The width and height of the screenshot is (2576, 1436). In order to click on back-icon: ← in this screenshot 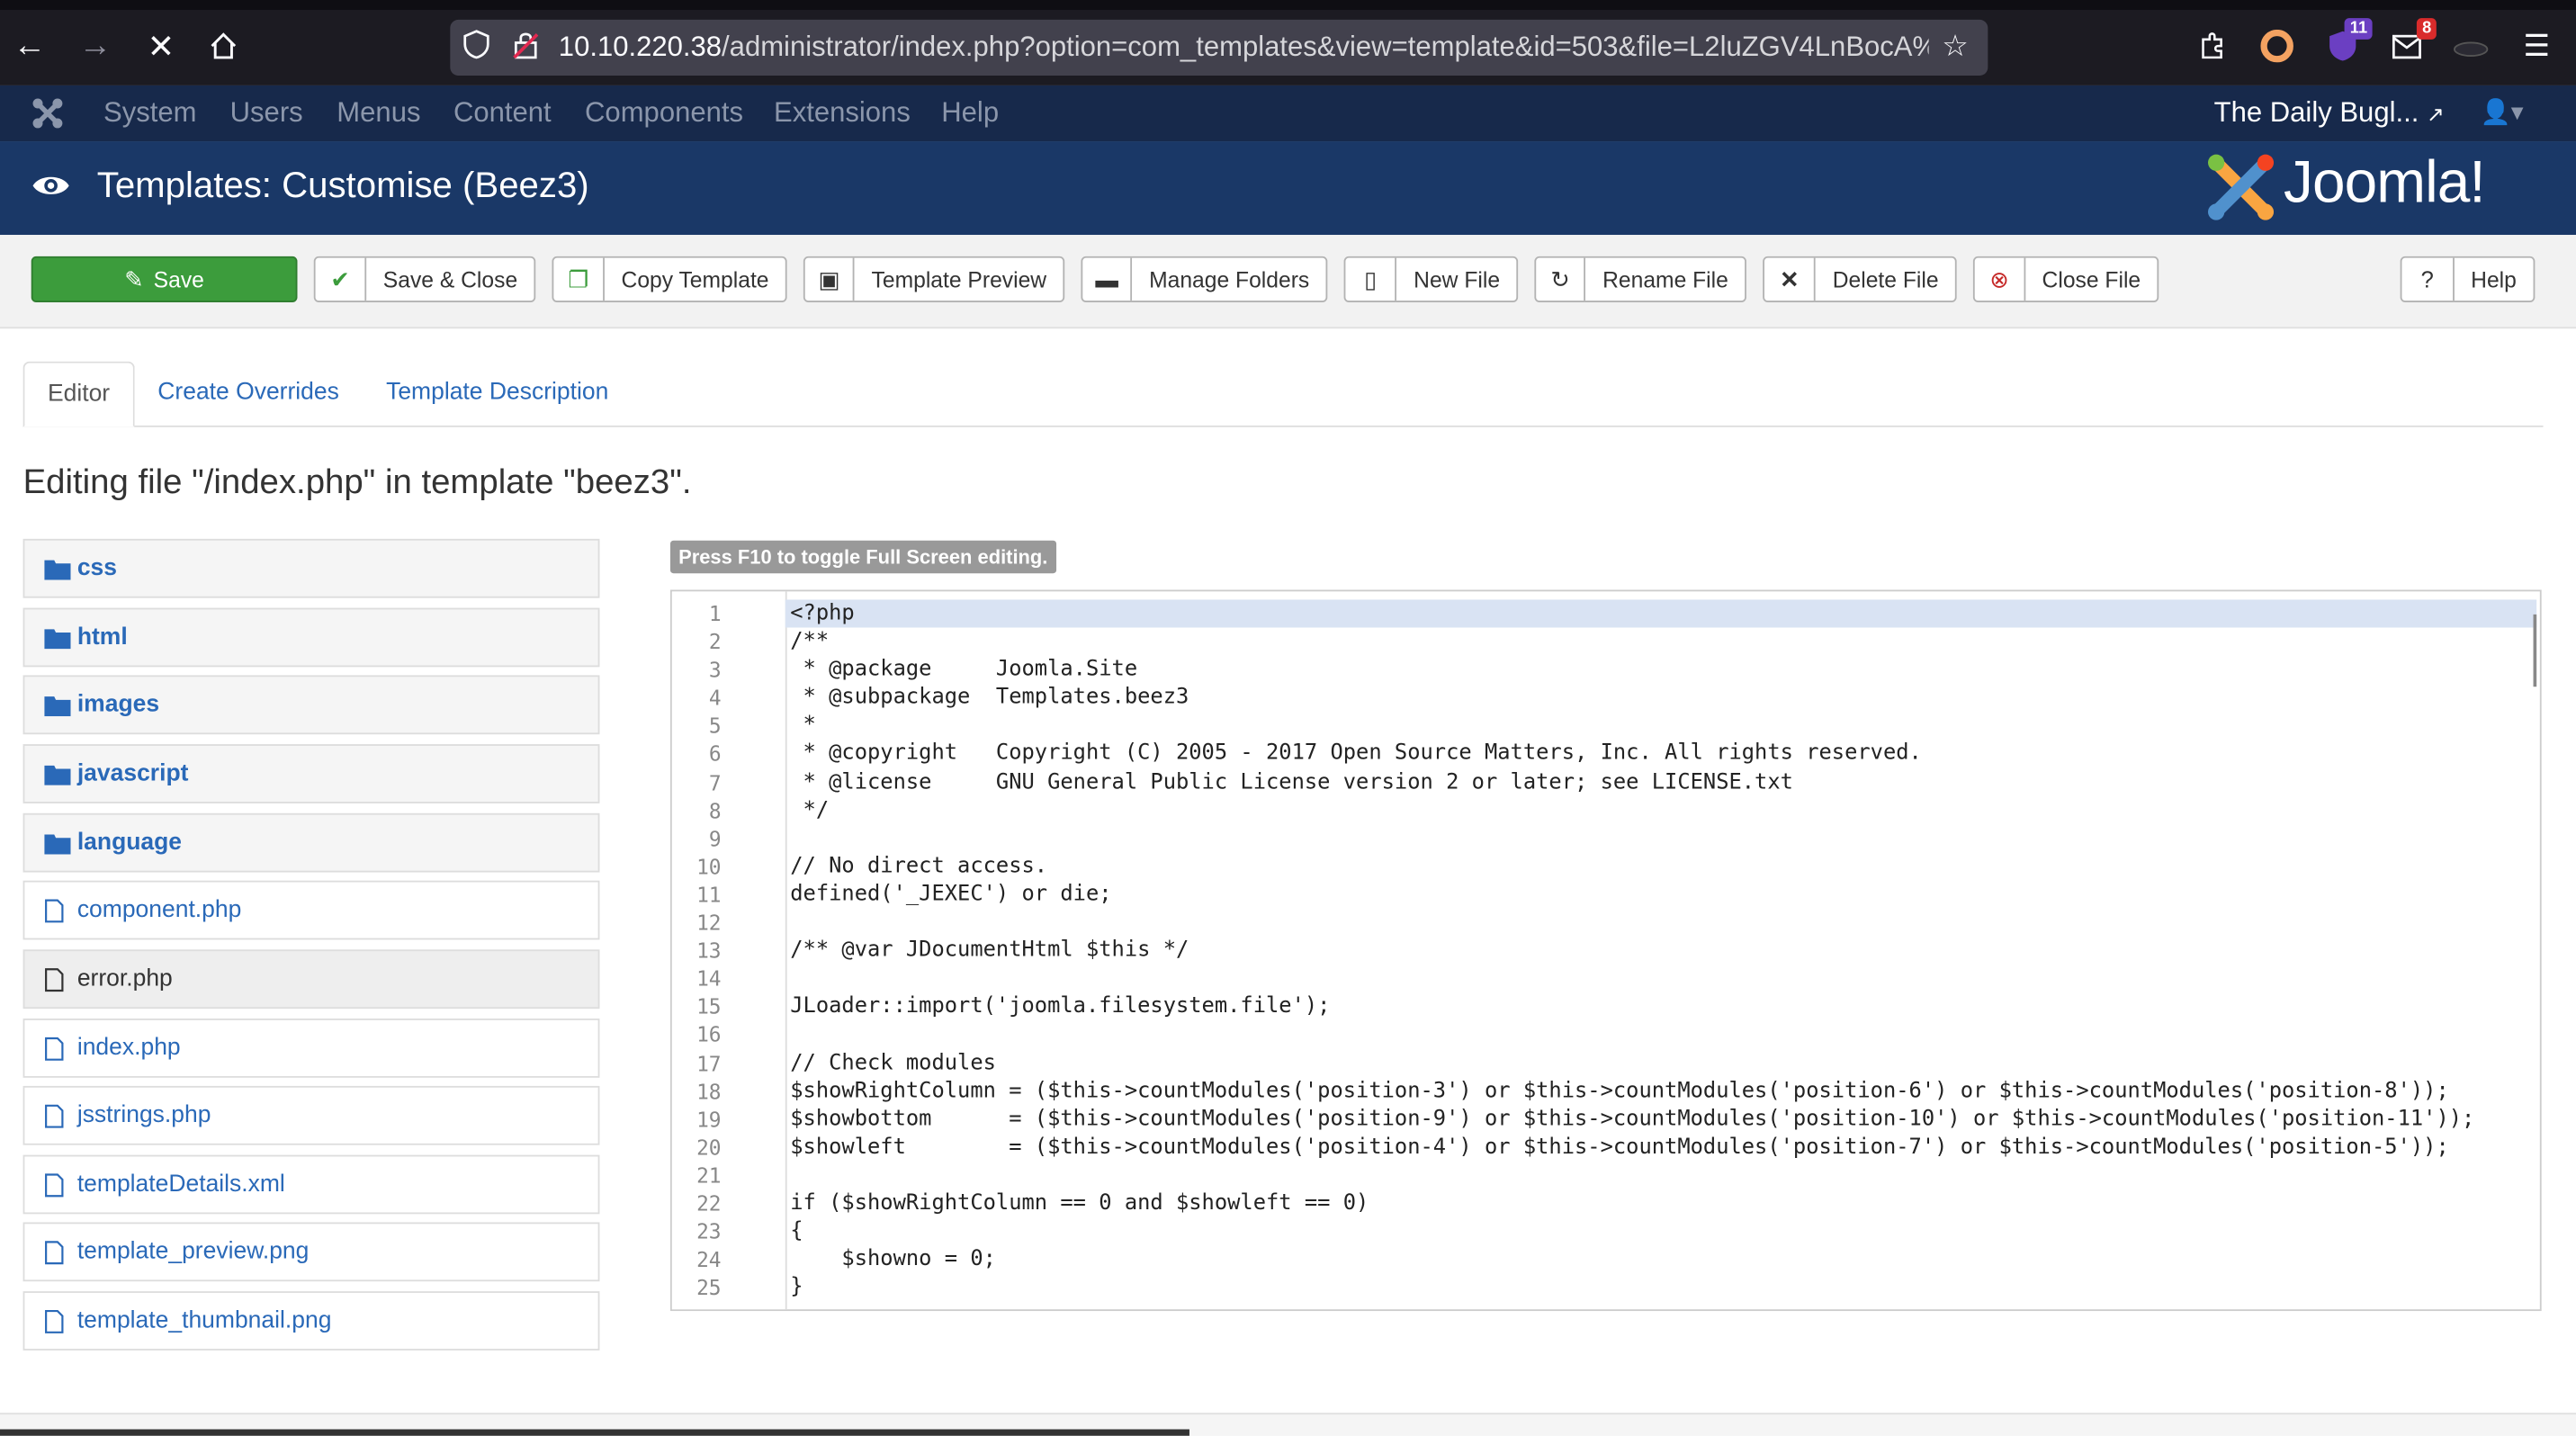, I will do `click(29, 46)`.